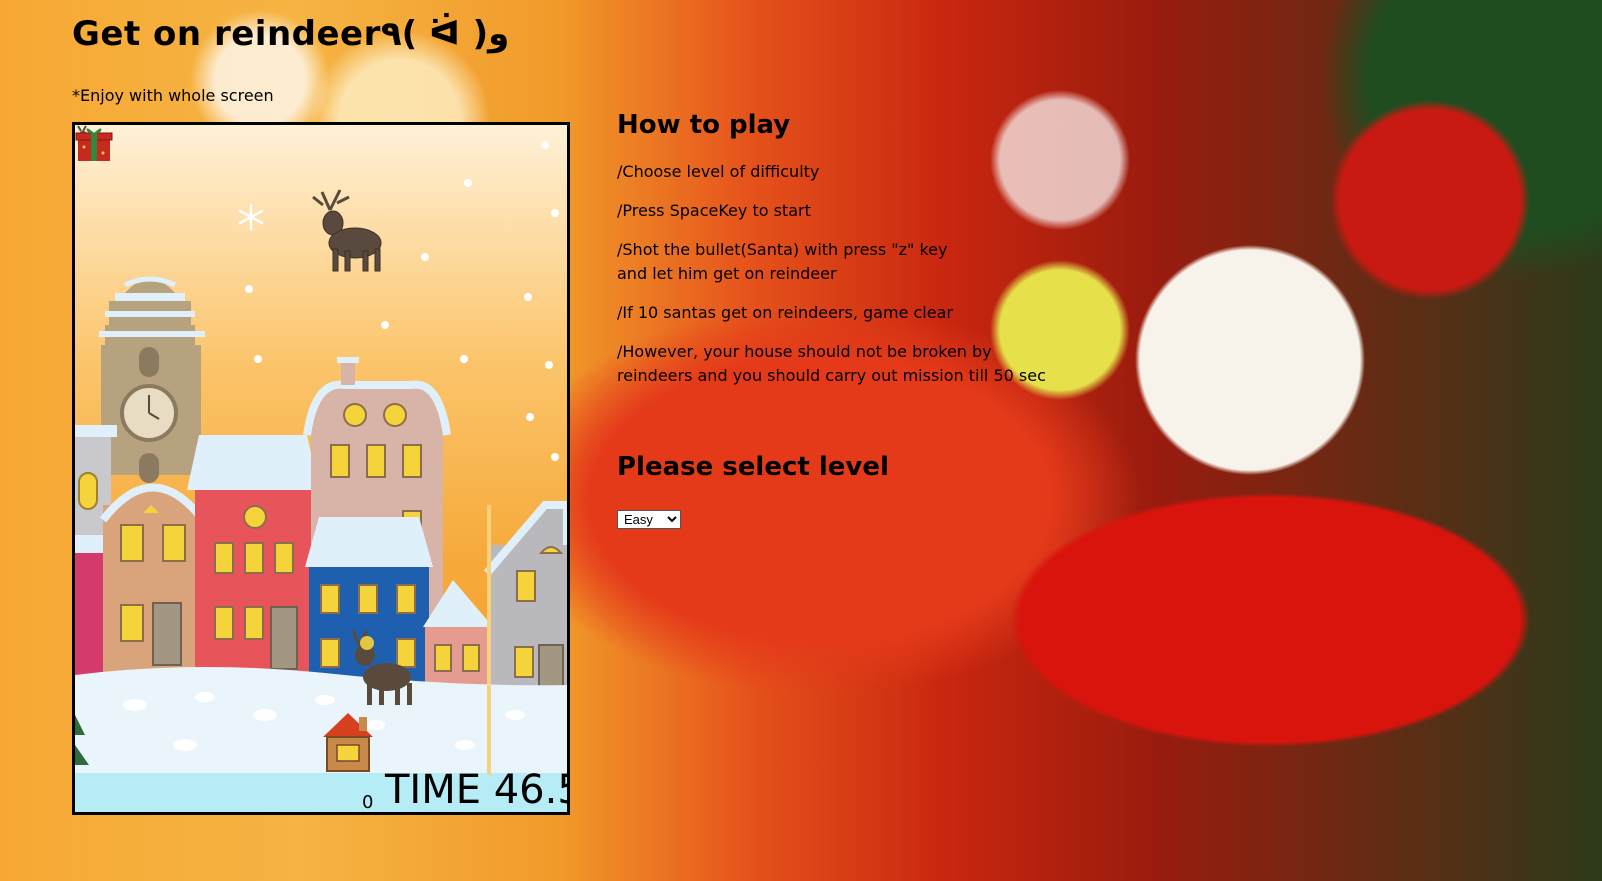 The height and width of the screenshot is (881, 1602). Describe the element at coordinates (477, 790) in the screenshot. I see `time-display: TIME 46.5` at that location.